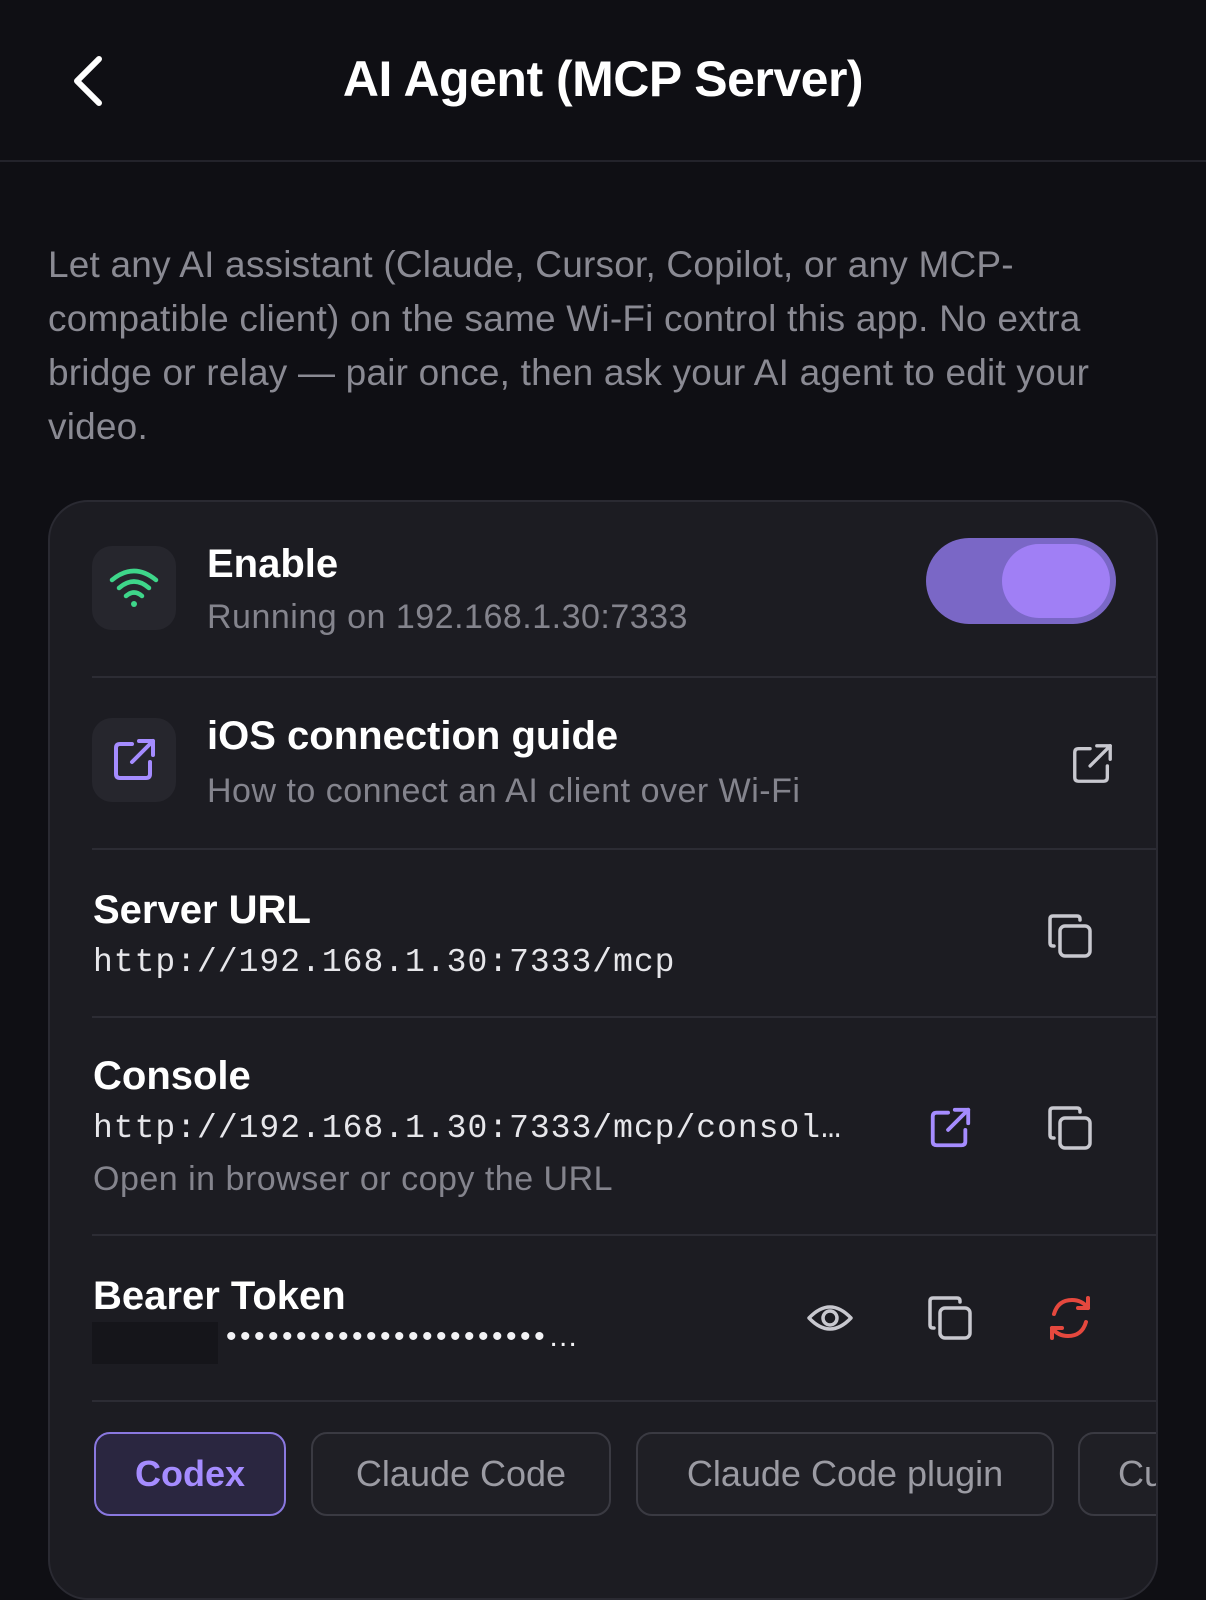 The width and height of the screenshot is (1206, 1600). I want to click on guide-title: iOS connection guide, so click(413, 736).